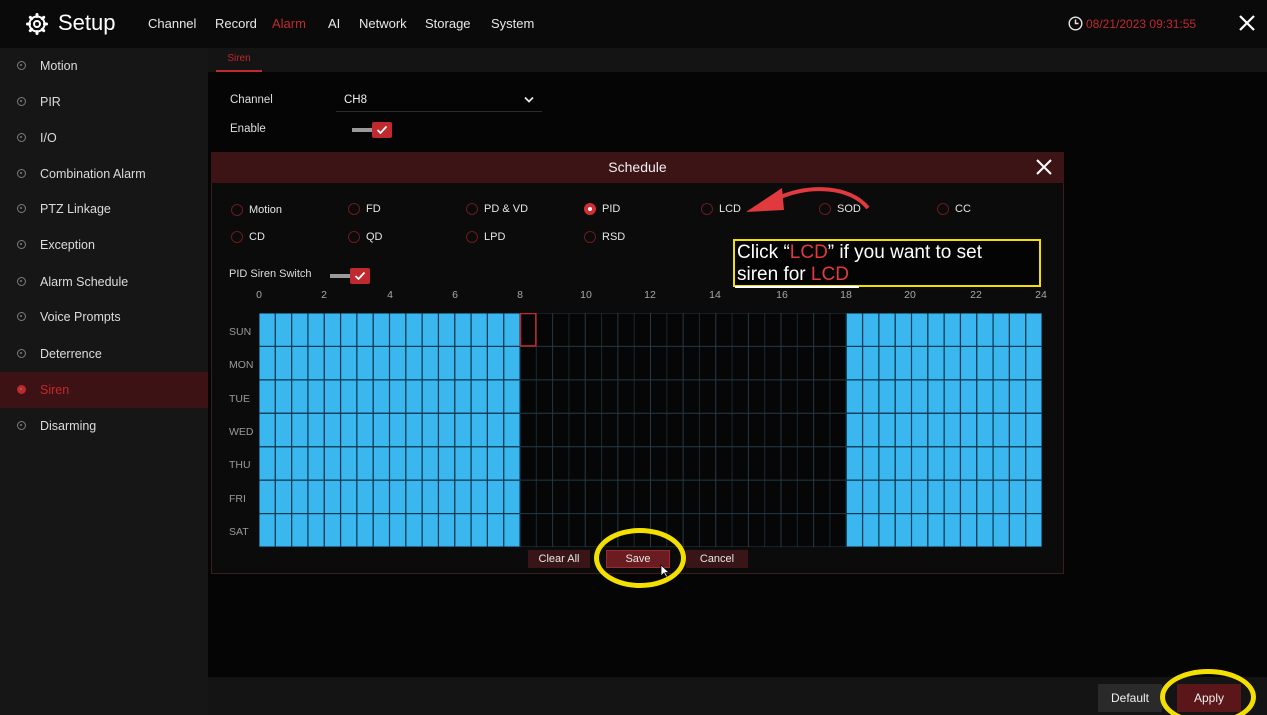  What do you see at coordinates (1041, 295) in the screenshot?
I see `hour-label: 24` at bounding box center [1041, 295].